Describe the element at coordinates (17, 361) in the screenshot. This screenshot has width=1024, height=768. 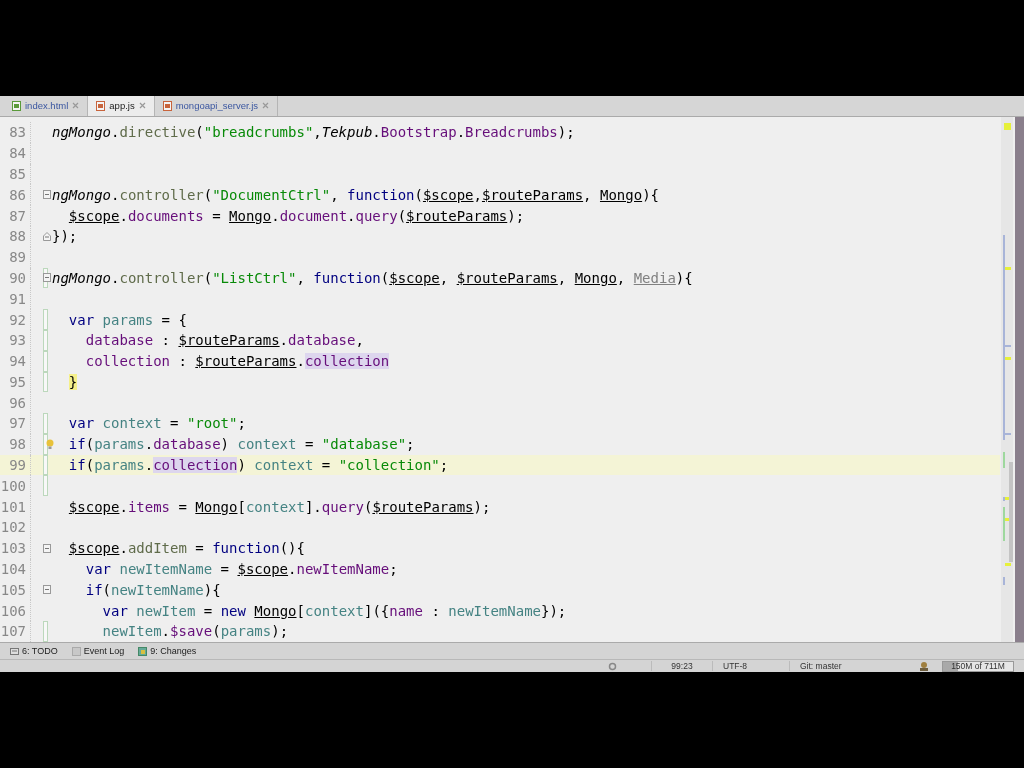
I see `line-number: 94` at that location.